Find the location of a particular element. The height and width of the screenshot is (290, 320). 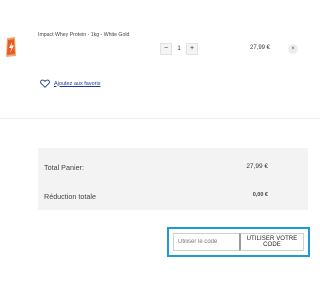

heart-icon is located at coordinates (45, 83).